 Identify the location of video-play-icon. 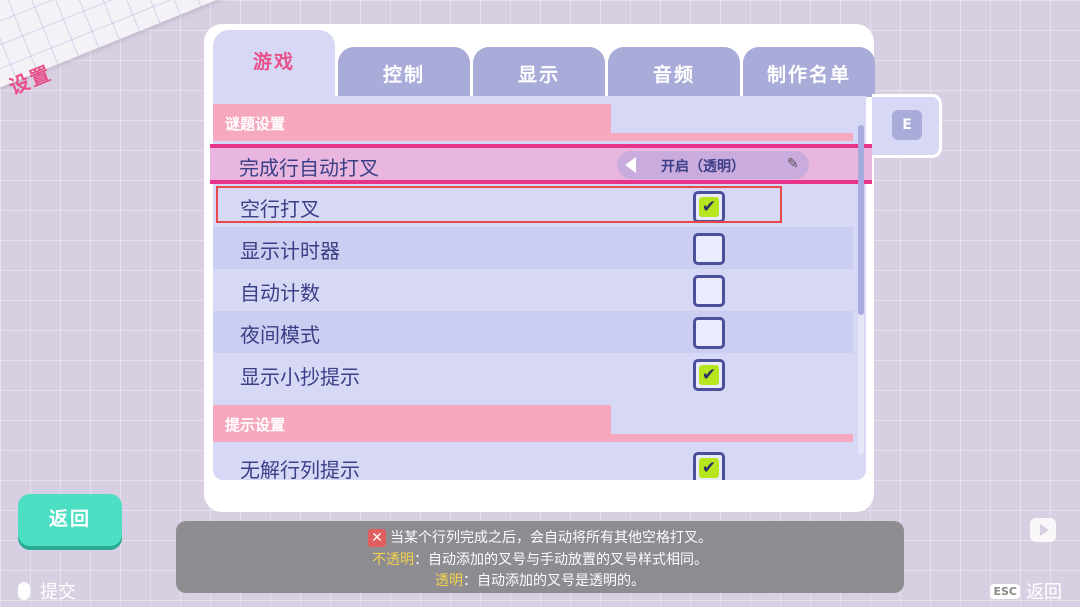
(1043, 530).